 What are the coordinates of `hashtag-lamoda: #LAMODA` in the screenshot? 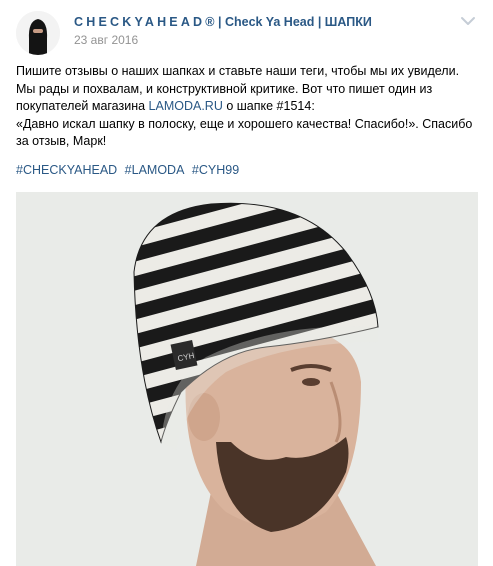 It's located at (155, 170).